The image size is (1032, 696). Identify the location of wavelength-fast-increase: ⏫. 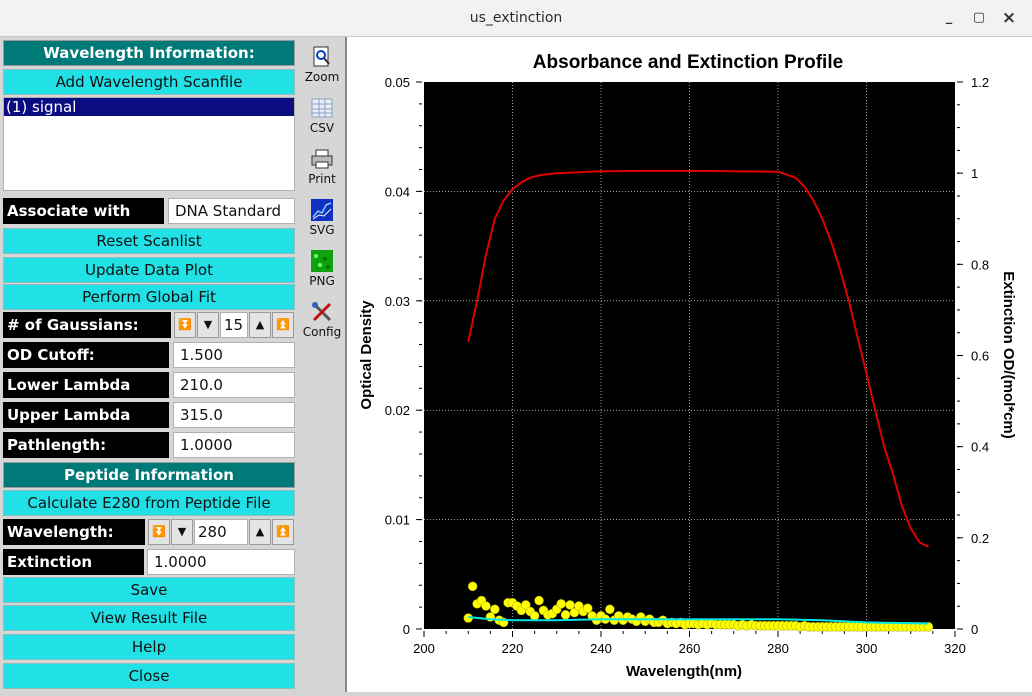
(283, 532).